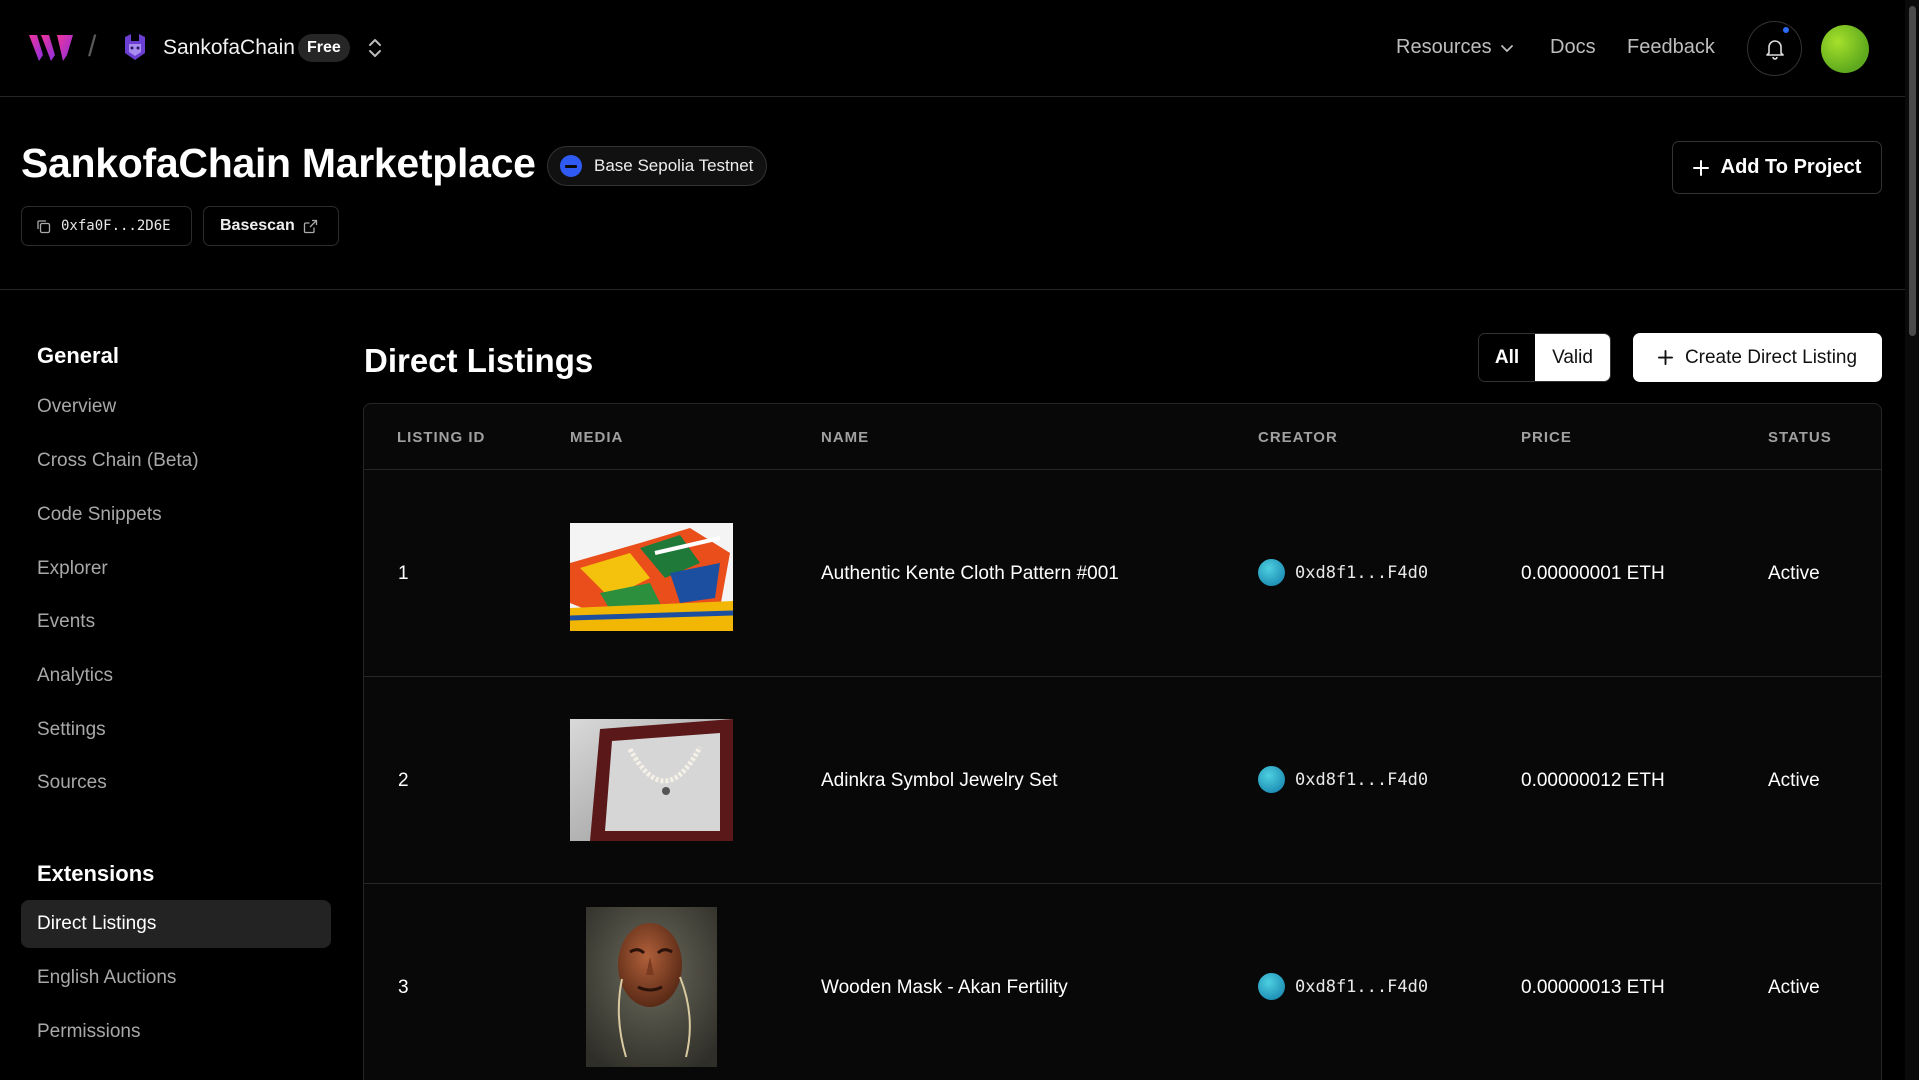 This screenshot has height=1080, width=1919. Describe the element at coordinates (1593, 573) in the screenshot. I see `listing-price: 0.00000001 ETH` at that location.